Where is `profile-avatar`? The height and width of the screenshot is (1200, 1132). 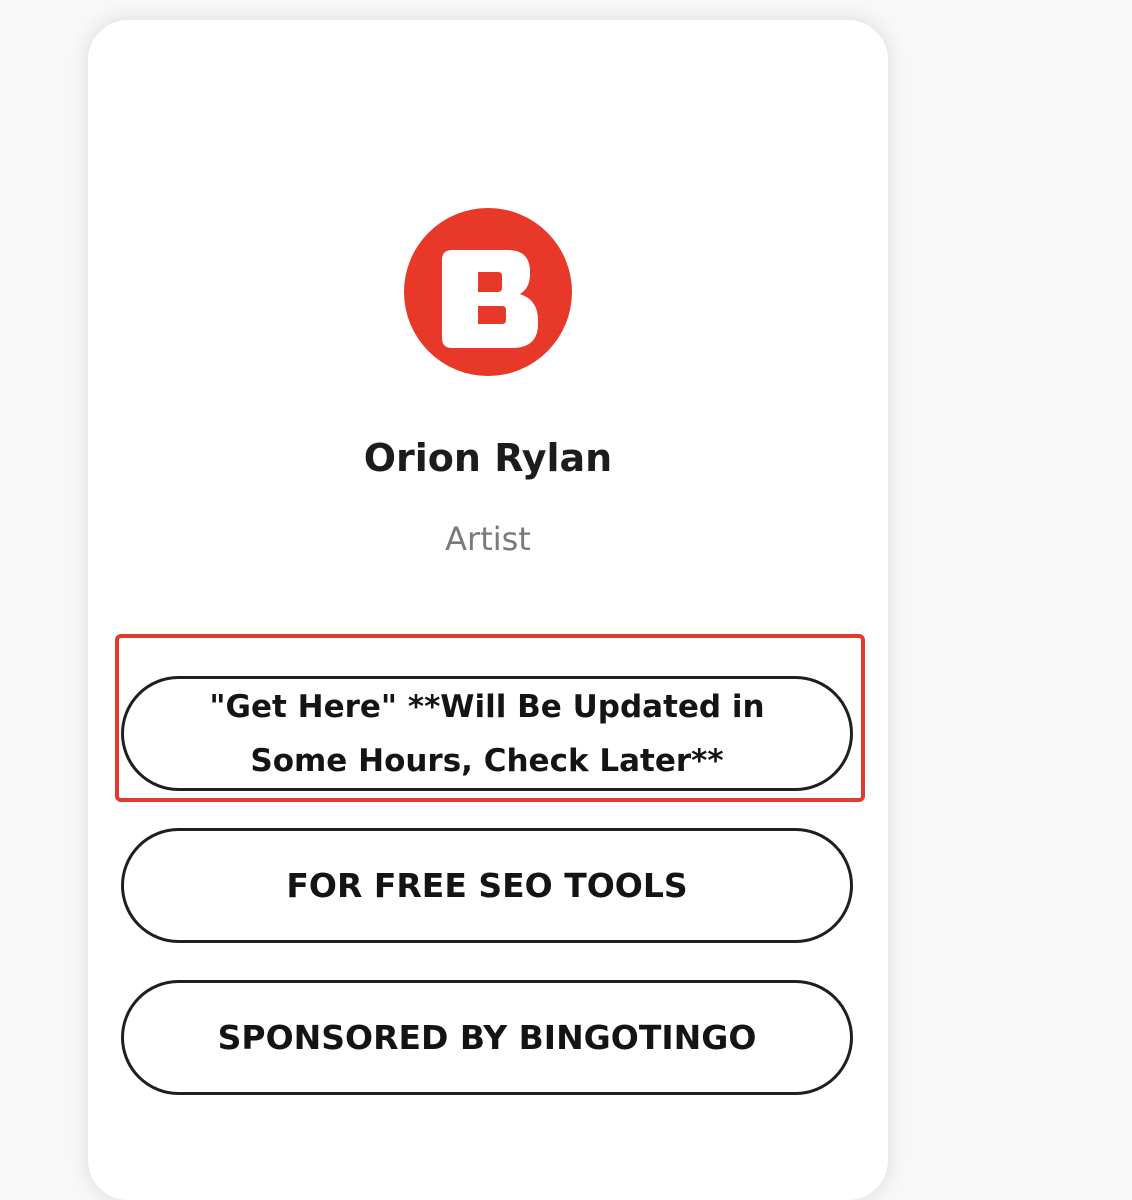 profile-avatar is located at coordinates (488, 292).